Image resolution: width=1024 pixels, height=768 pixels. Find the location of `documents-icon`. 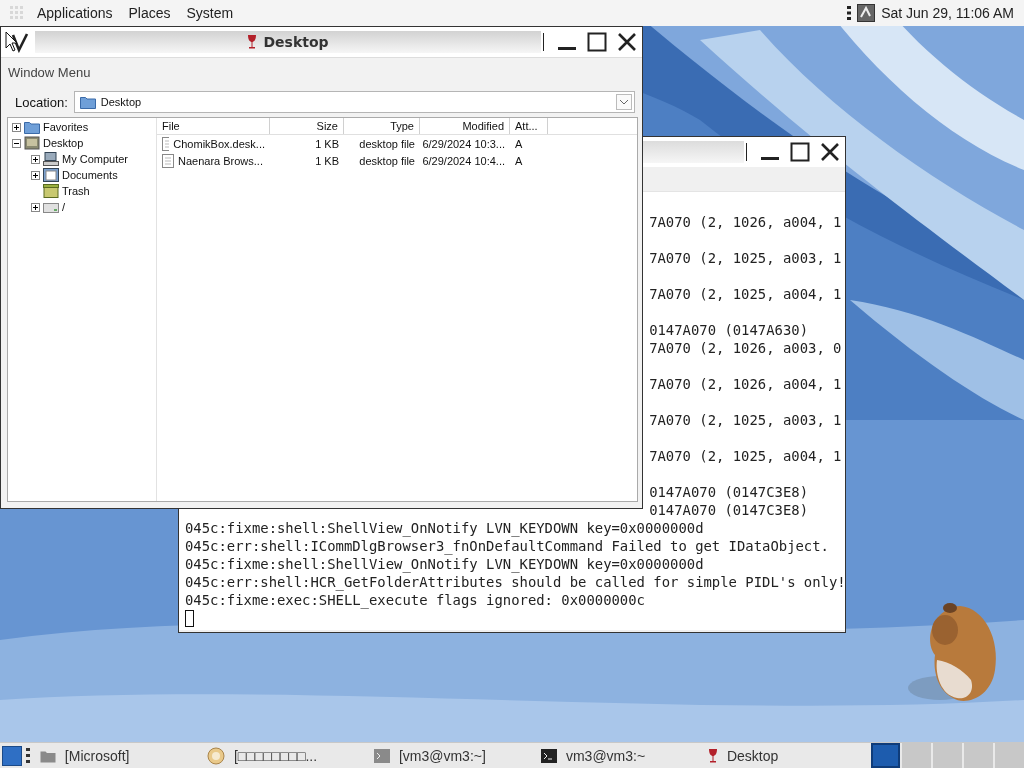

documents-icon is located at coordinates (51, 175).